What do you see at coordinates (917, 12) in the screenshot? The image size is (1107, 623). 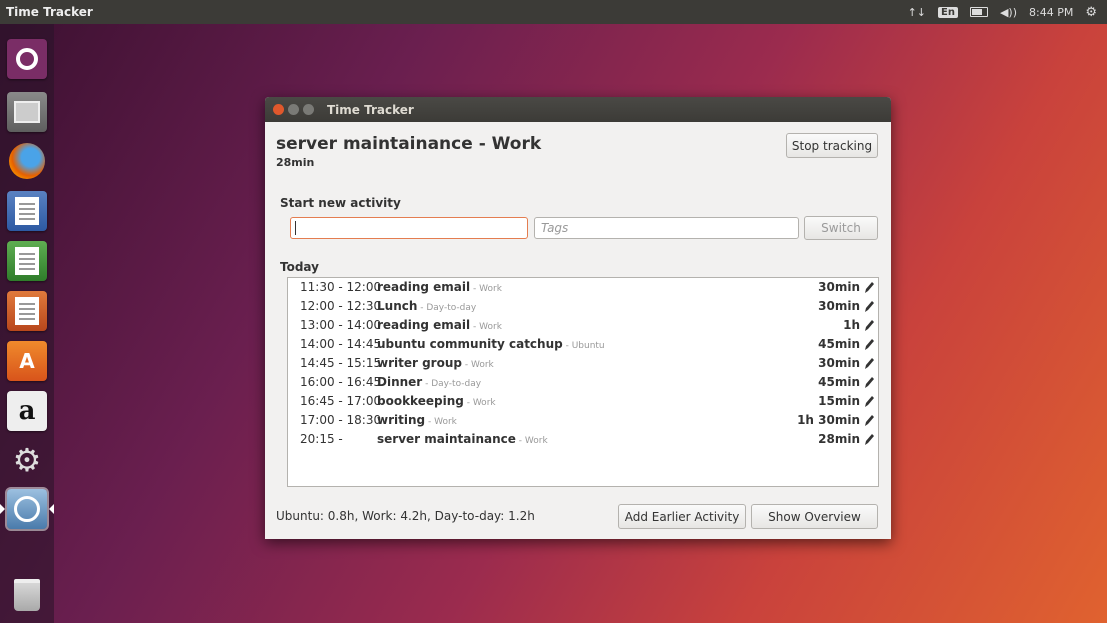 I see `network-icon: ↑↓` at bounding box center [917, 12].